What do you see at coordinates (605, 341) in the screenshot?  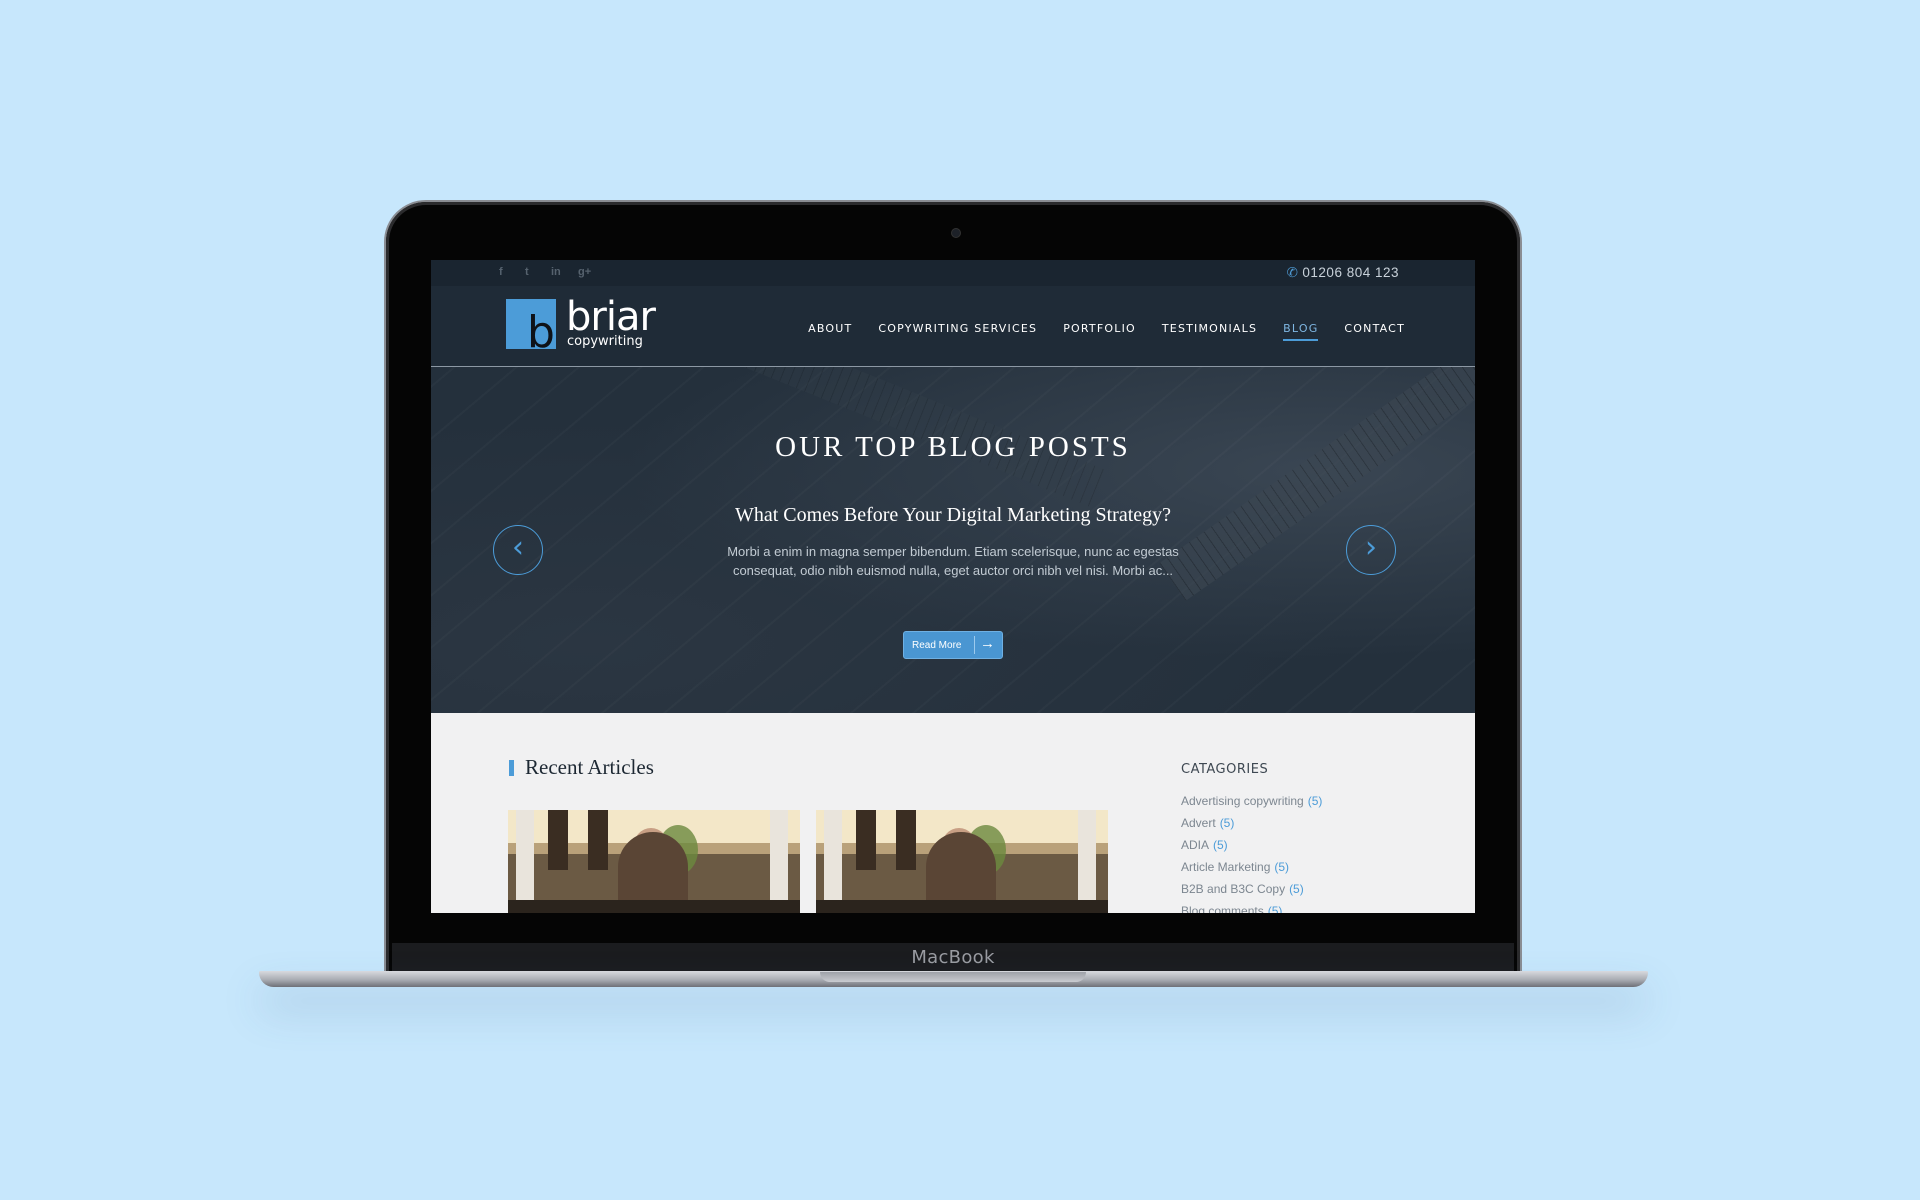 I see `logo-tagline: copywriting` at bounding box center [605, 341].